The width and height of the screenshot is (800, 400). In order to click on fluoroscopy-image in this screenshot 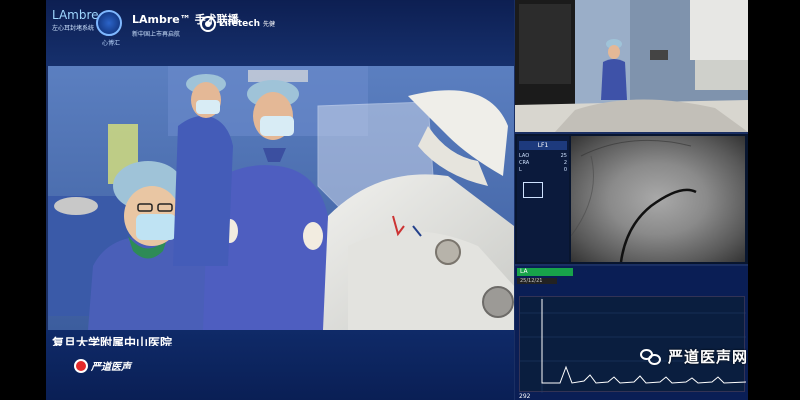, I will do `click(657, 199)`.